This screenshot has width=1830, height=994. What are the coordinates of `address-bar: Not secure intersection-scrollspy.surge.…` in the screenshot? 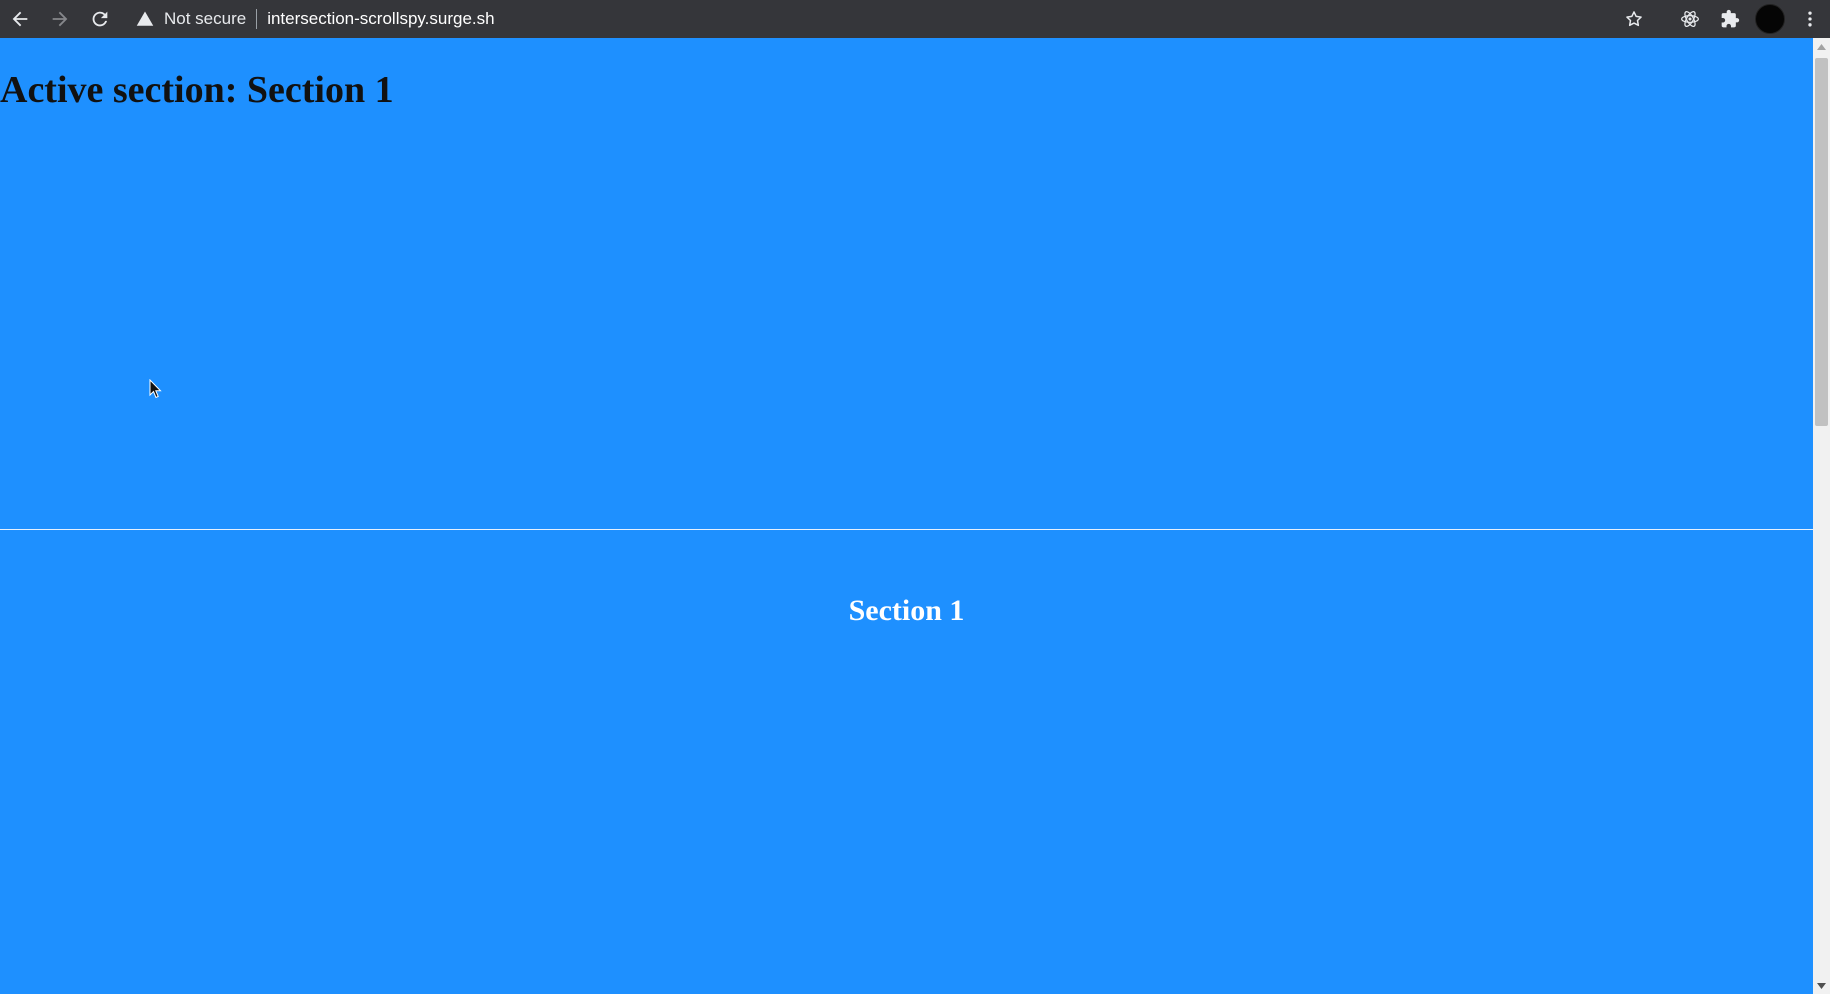 It's located at (876, 19).